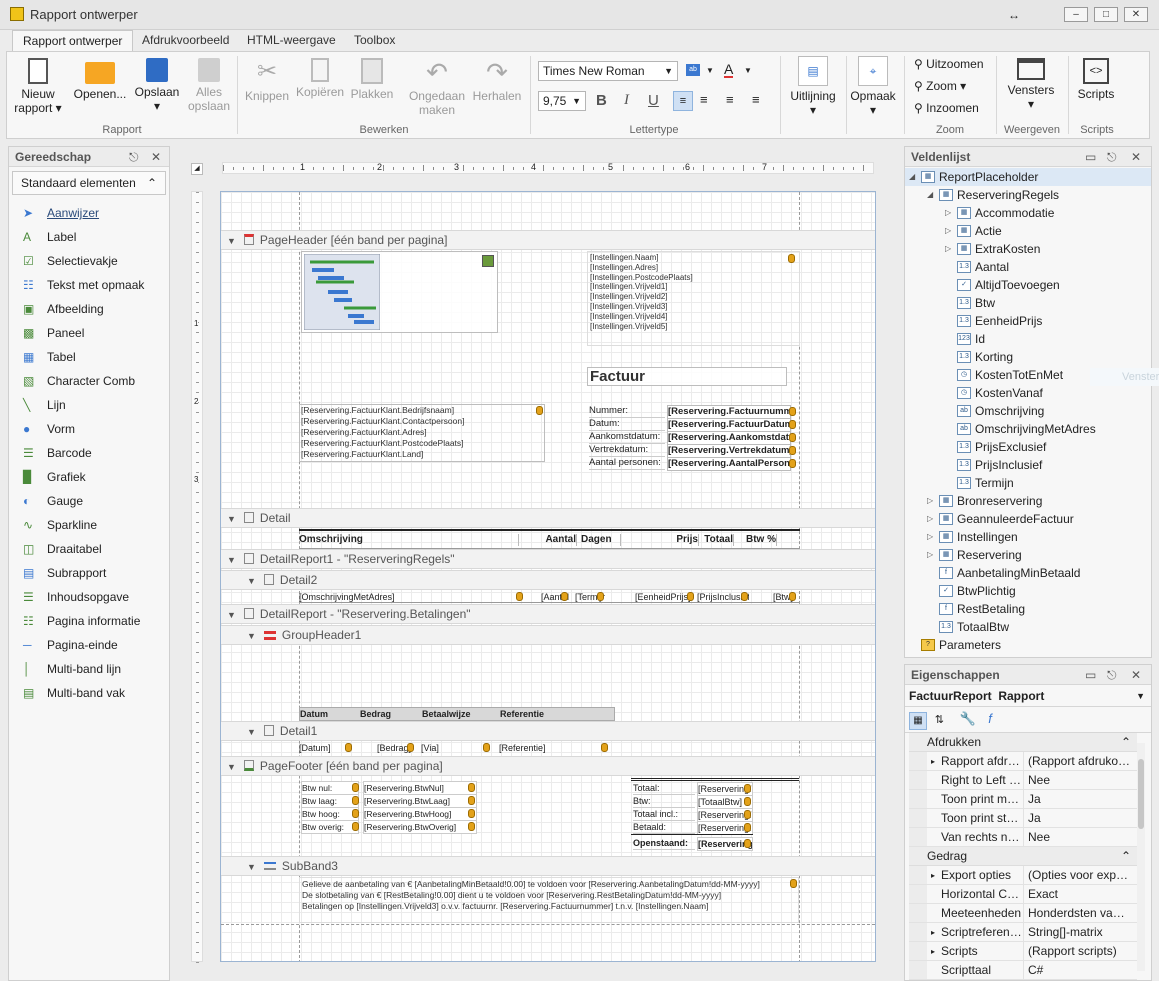 This screenshot has width=1159, height=981. What do you see at coordinates (89, 549) in the screenshot?
I see `tool-draaitabel: ◫ Draaitabel` at bounding box center [89, 549].